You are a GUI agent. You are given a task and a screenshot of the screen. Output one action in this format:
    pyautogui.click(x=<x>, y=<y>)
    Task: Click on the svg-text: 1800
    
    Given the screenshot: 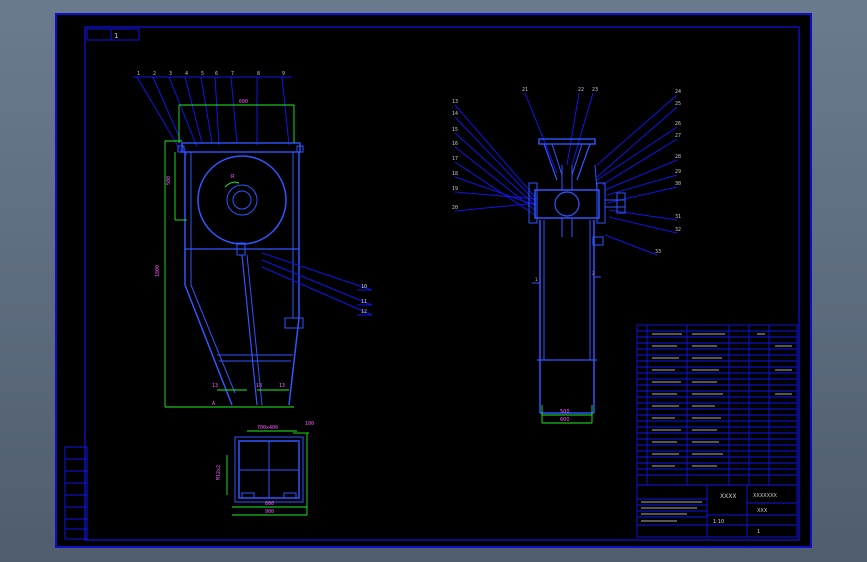 What is the action you would take?
    pyautogui.click(x=158, y=271)
    